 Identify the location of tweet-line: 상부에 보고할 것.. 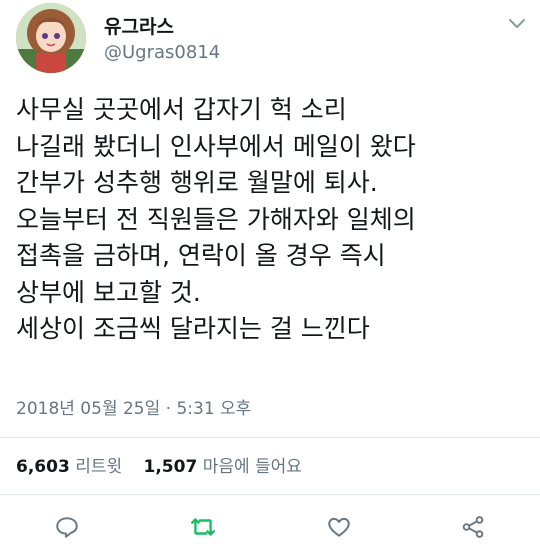
(108, 292).